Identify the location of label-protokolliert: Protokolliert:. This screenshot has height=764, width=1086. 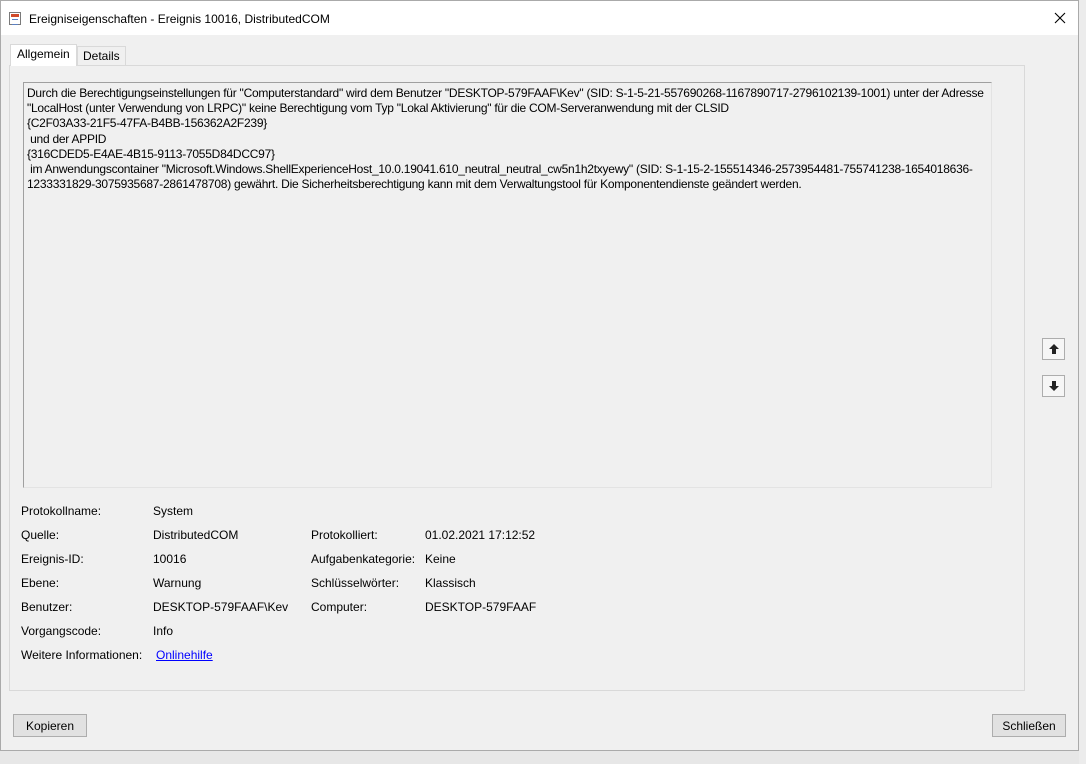
(344, 535).